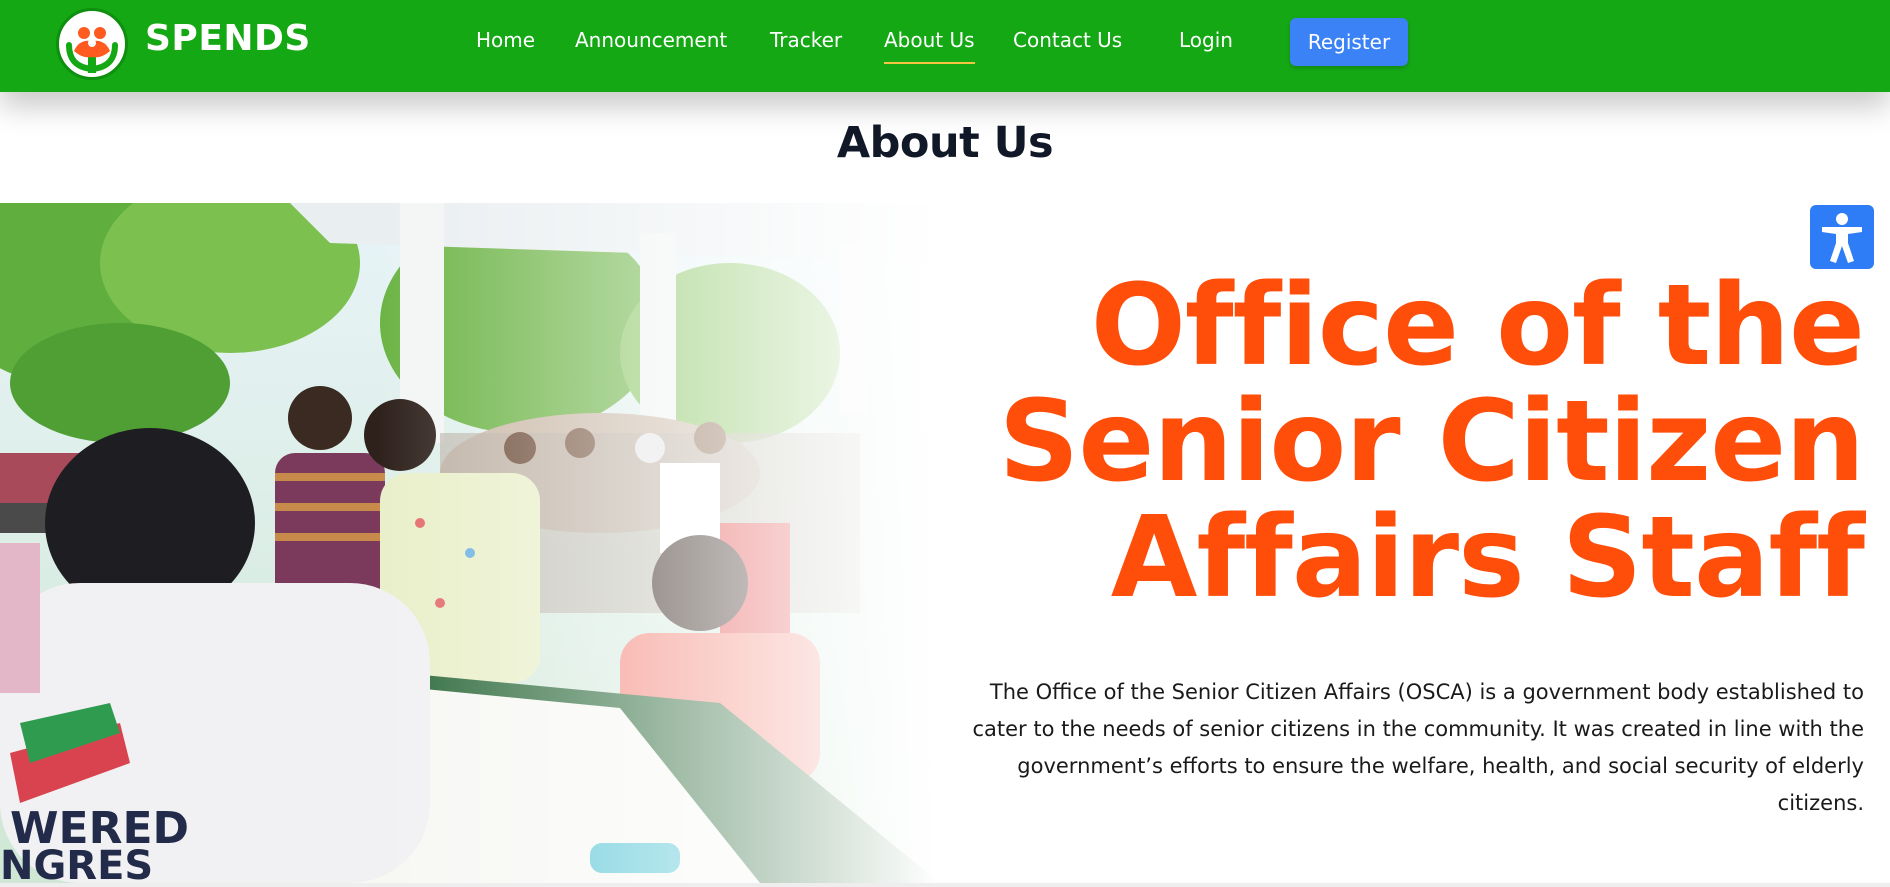 The image size is (1890, 887). What do you see at coordinates (228, 38) in the screenshot?
I see `brand-name: SPENDS` at bounding box center [228, 38].